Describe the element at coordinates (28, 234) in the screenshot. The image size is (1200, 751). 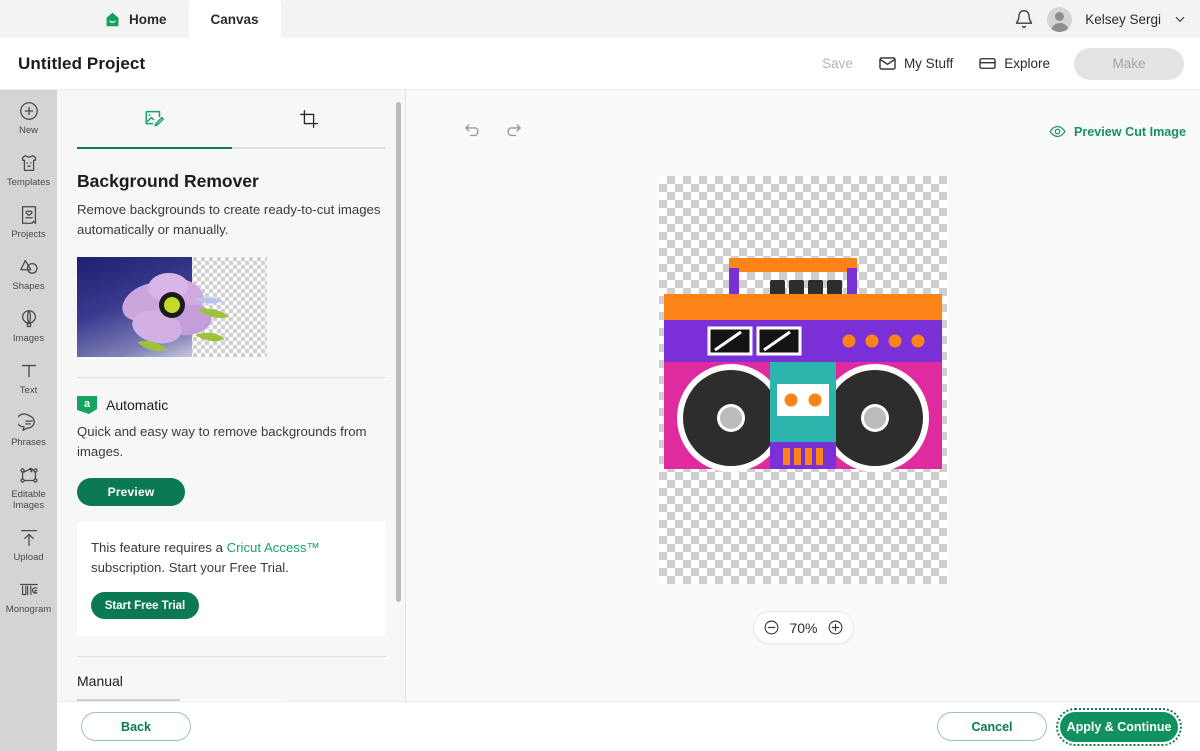
I see `sidebar-item-projects-label: Projects` at that location.